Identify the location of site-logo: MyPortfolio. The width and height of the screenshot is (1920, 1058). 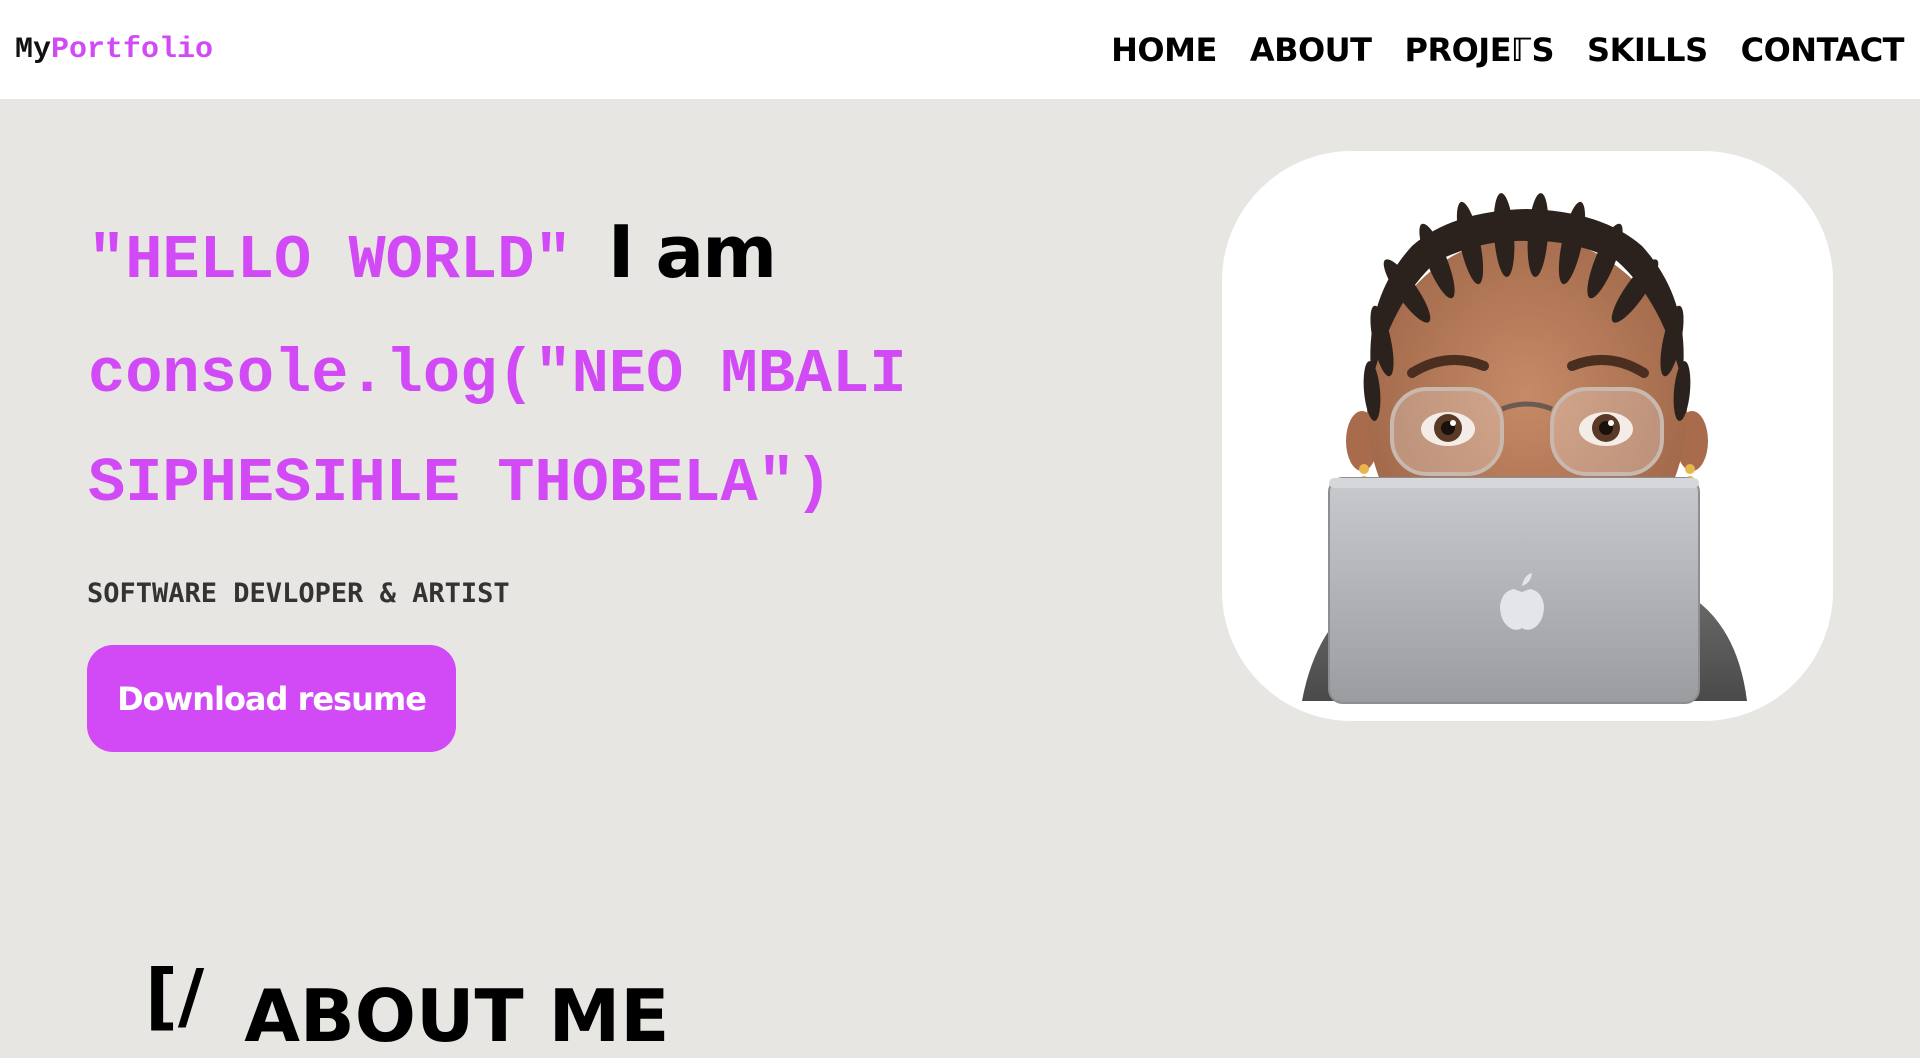
(114, 50).